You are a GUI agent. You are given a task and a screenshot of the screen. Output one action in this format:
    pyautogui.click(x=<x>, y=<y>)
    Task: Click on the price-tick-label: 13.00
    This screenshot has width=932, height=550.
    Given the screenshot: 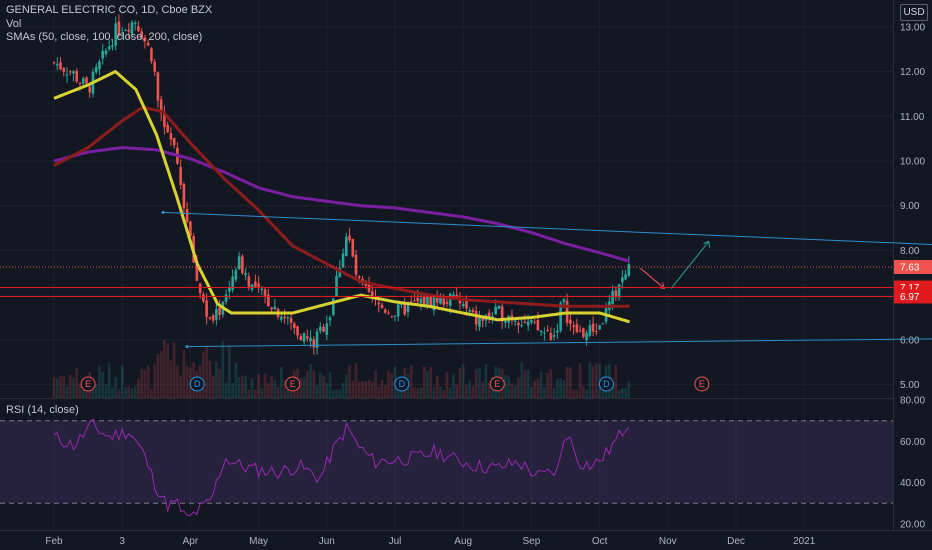 What is the action you would take?
    pyautogui.click(x=912, y=27)
    